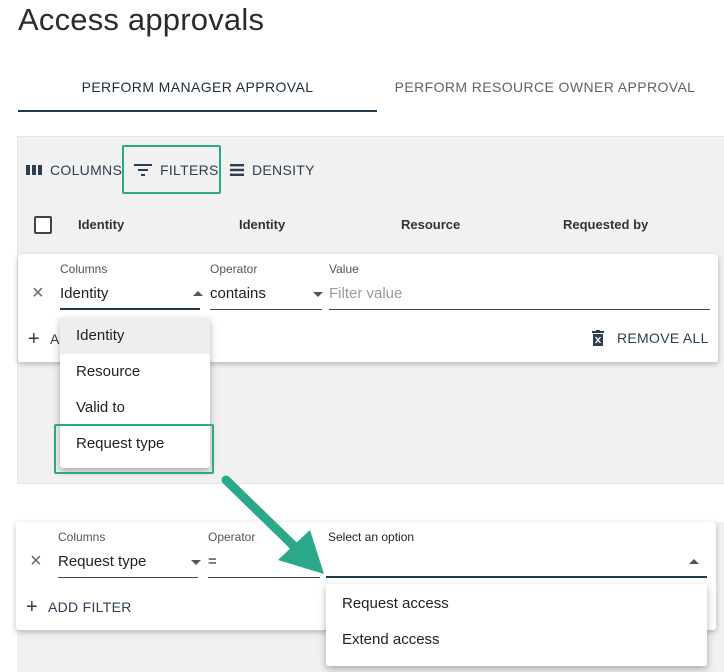 The height and width of the screenshot is (672, 724). What do you see at coordinates (134, 449) in the screenshot?
I see `request-type-highlight` at bounding box center [134, 449].